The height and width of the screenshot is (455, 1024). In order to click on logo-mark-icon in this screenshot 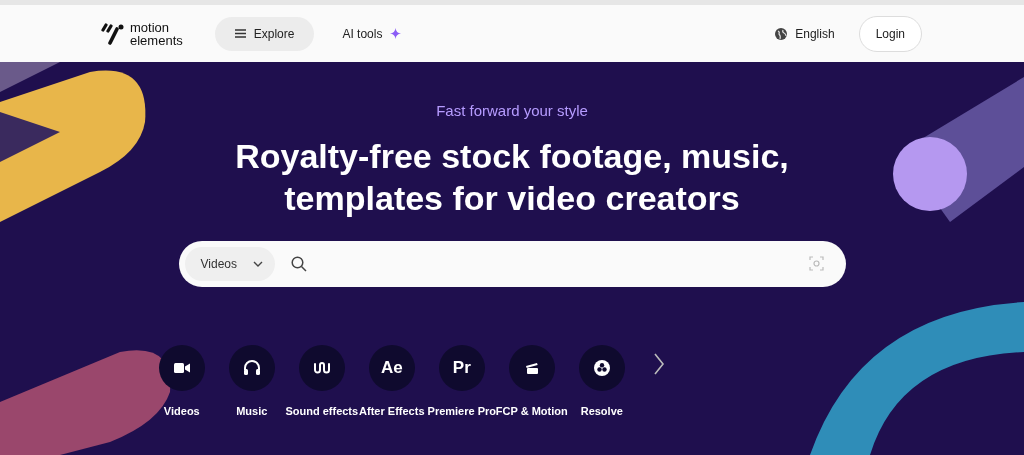, I will do `click(113, 33)`.